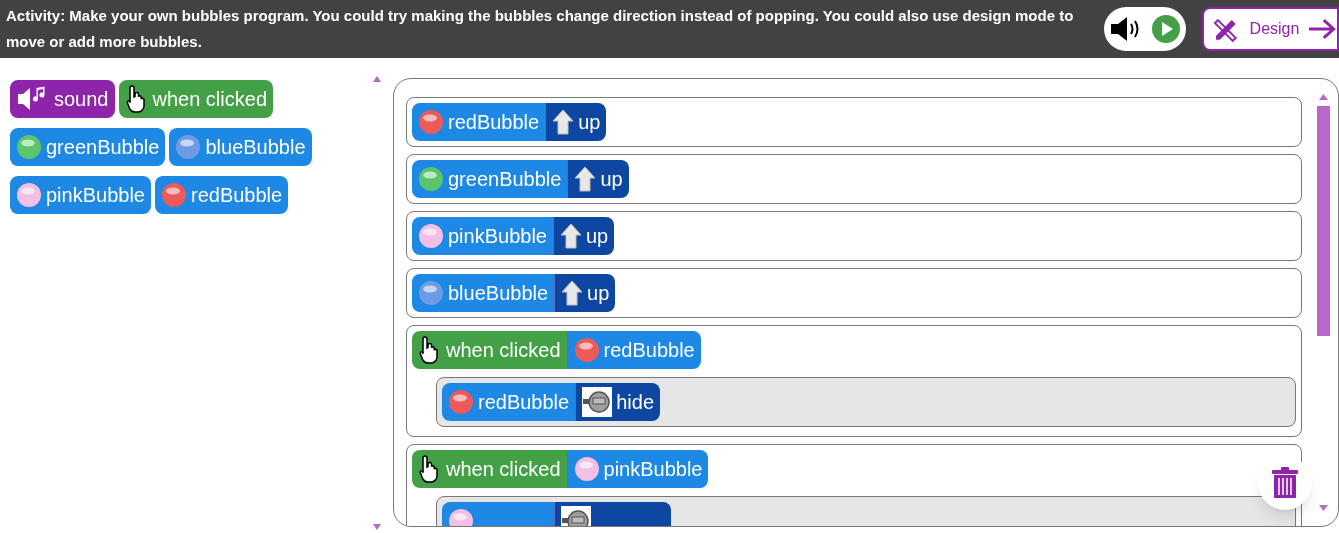 Image resolution: width=1339 pixels, height=533 pixels. Describe the element at coordinates (81, 99) in the screenshot. I see `block-label: sound` at that location.